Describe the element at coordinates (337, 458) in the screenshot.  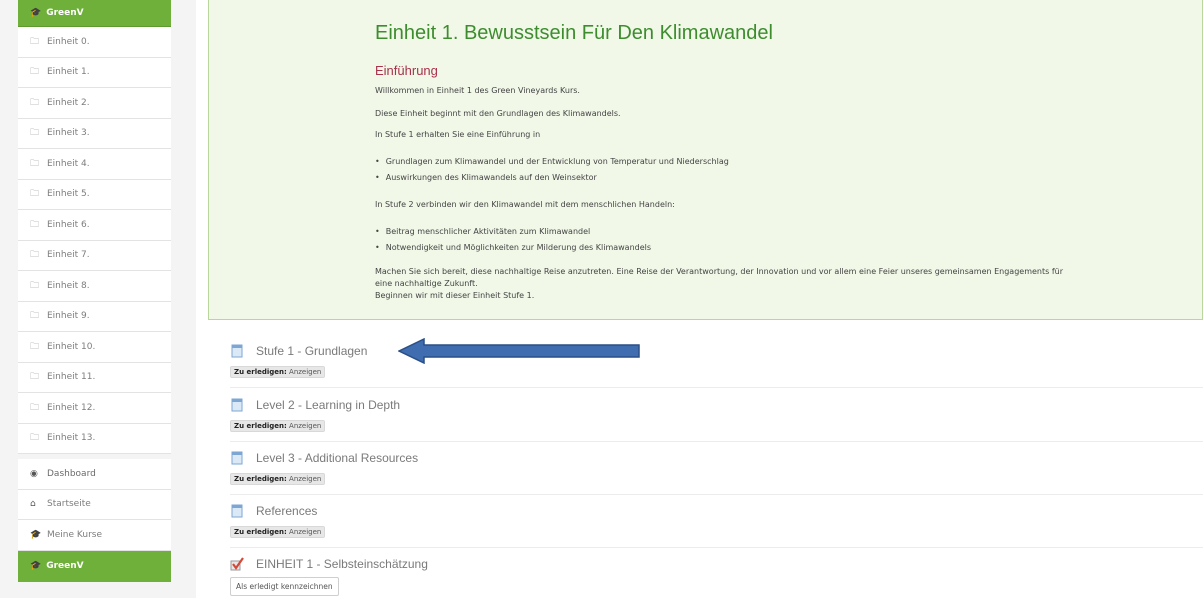
I see `activity-link: Level 3 - Additional Resources` at that location.